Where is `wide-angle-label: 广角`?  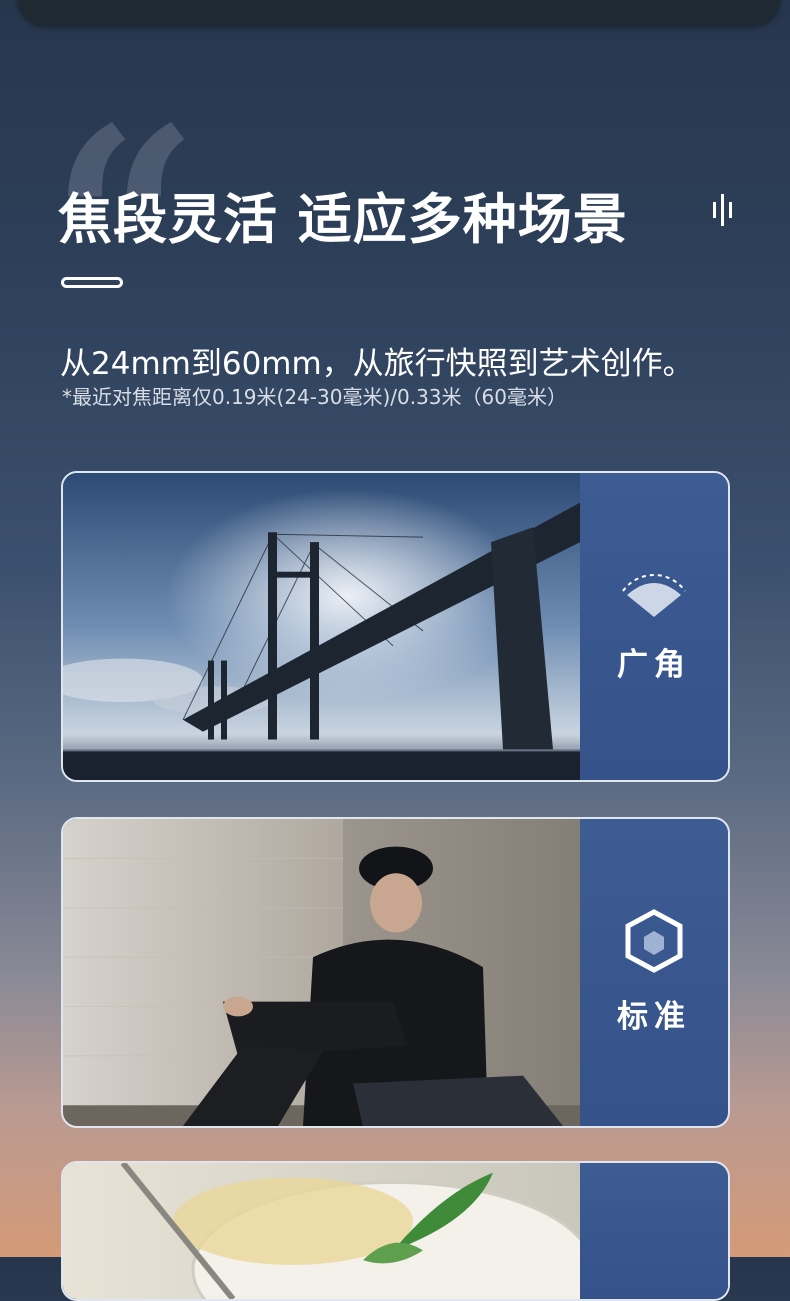 wide-angle-label: 广角 is located at coordinates (654, 665).